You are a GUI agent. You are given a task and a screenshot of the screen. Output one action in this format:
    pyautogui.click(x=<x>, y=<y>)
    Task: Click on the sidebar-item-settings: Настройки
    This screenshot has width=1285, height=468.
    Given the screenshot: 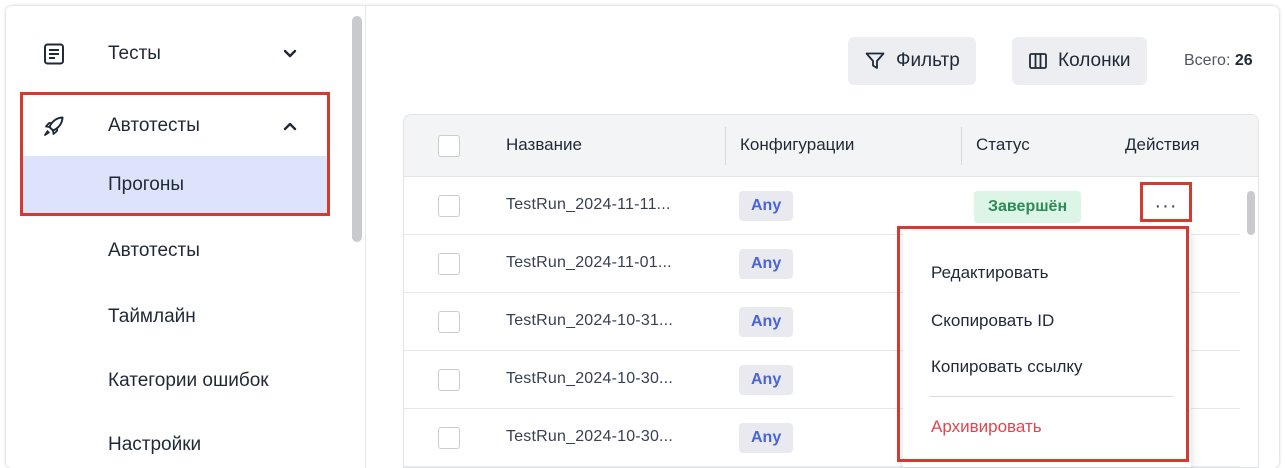 What is the action you would take?
    pyautogui.click(x=175, y=442)
    